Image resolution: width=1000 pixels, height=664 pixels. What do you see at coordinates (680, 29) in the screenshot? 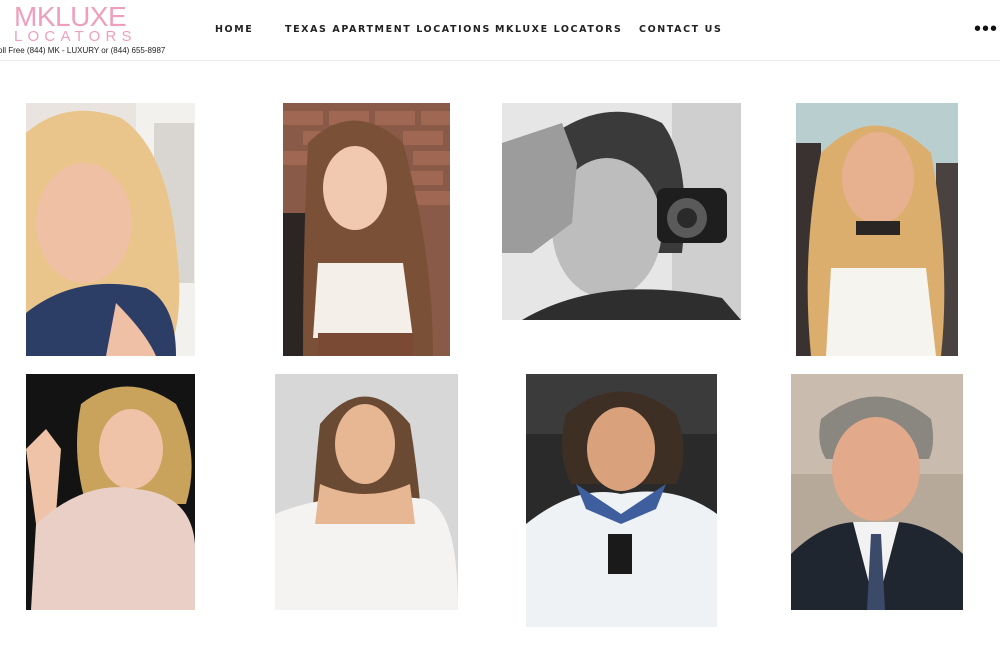
I see `nav-contact-us: CONTACT US` at bounding box center [680, 29].